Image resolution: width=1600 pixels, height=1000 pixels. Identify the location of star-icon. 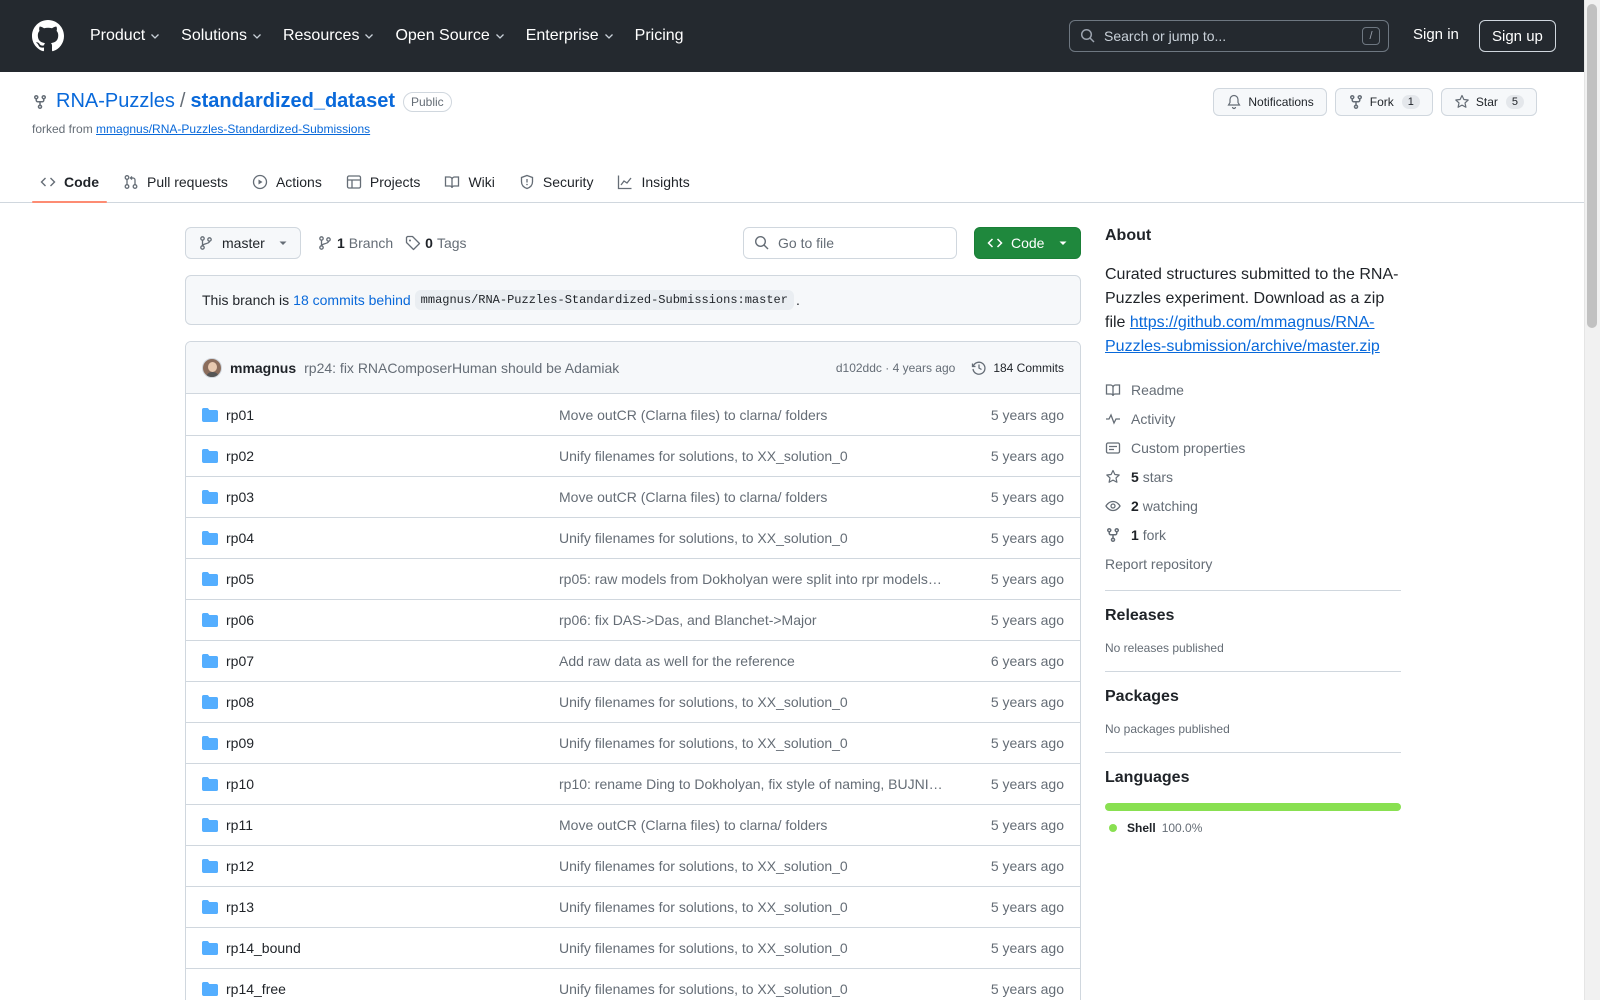
(1462, 101).